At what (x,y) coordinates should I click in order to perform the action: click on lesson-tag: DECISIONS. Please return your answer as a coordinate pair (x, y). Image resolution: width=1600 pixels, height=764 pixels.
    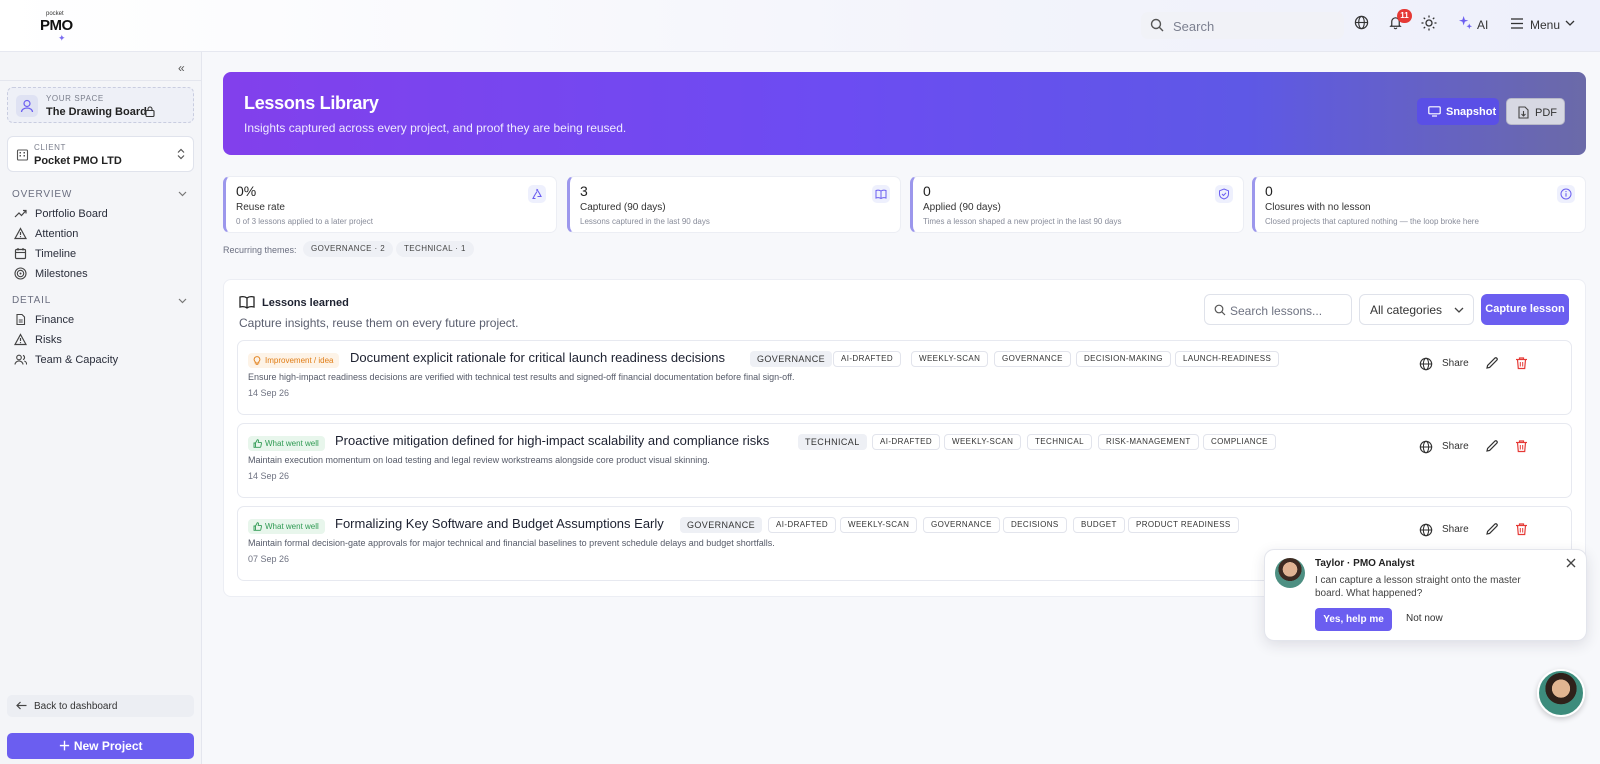
    Looking at the image, I should click on (1035, 525).